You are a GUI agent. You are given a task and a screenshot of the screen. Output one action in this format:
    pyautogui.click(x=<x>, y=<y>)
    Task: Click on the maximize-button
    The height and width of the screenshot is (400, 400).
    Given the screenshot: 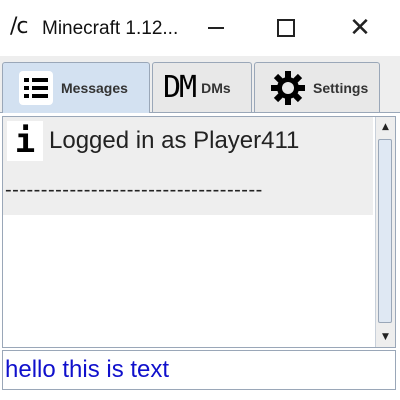 What is the action you would take?
    pyautogui.click(x=286, y=28)
    